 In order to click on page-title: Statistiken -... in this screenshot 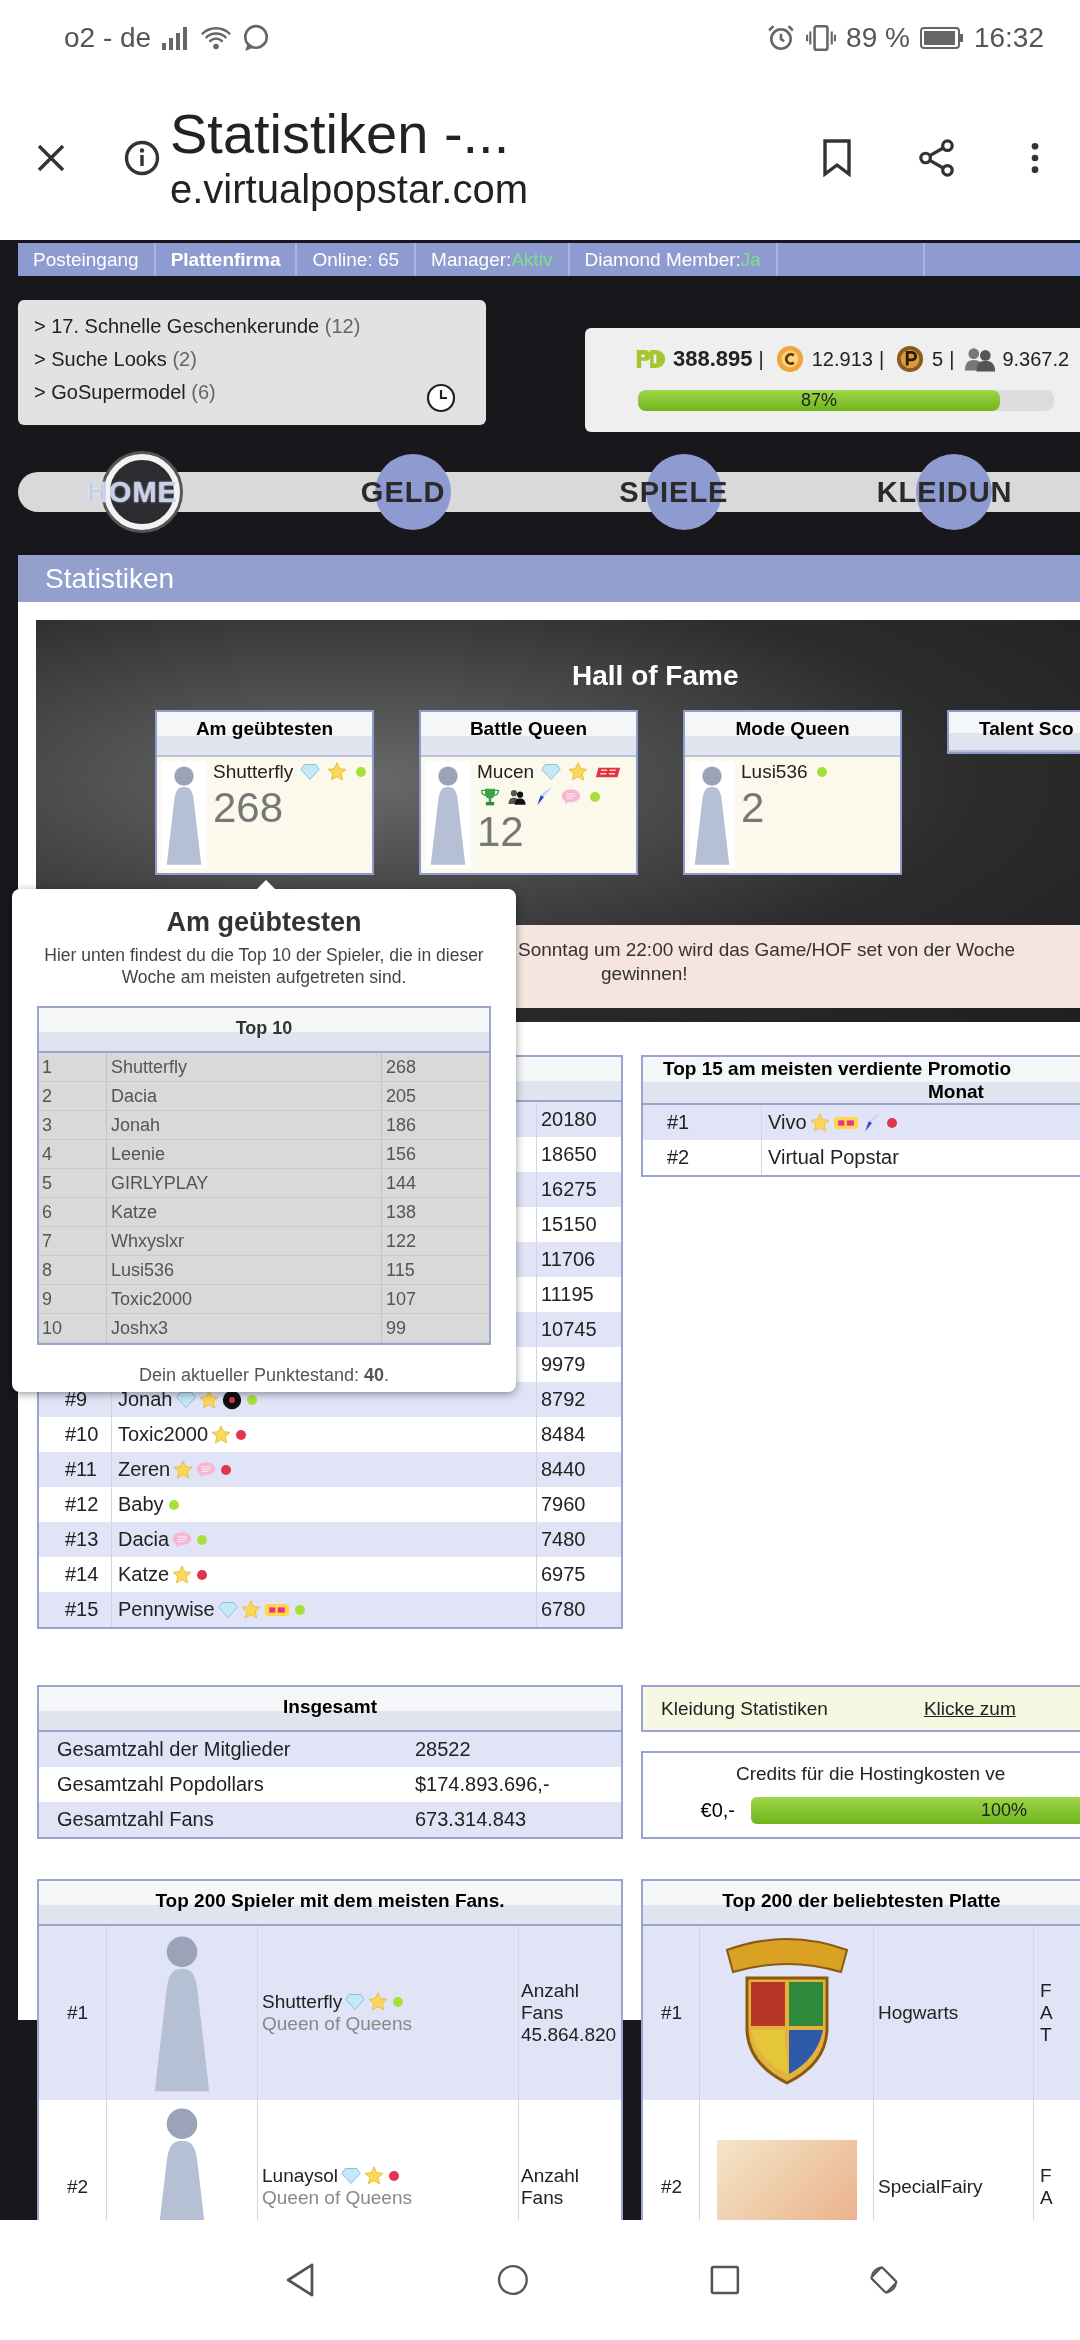, I will do `click(340, 133)`.